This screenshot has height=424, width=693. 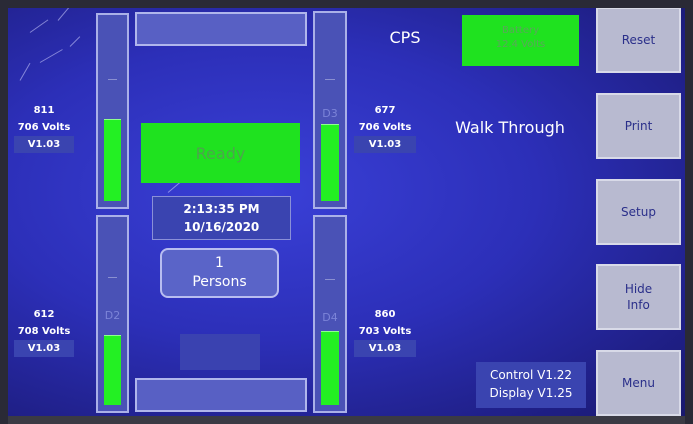 I want to click on status-indicator: Ready, so click(x=220, y=153).